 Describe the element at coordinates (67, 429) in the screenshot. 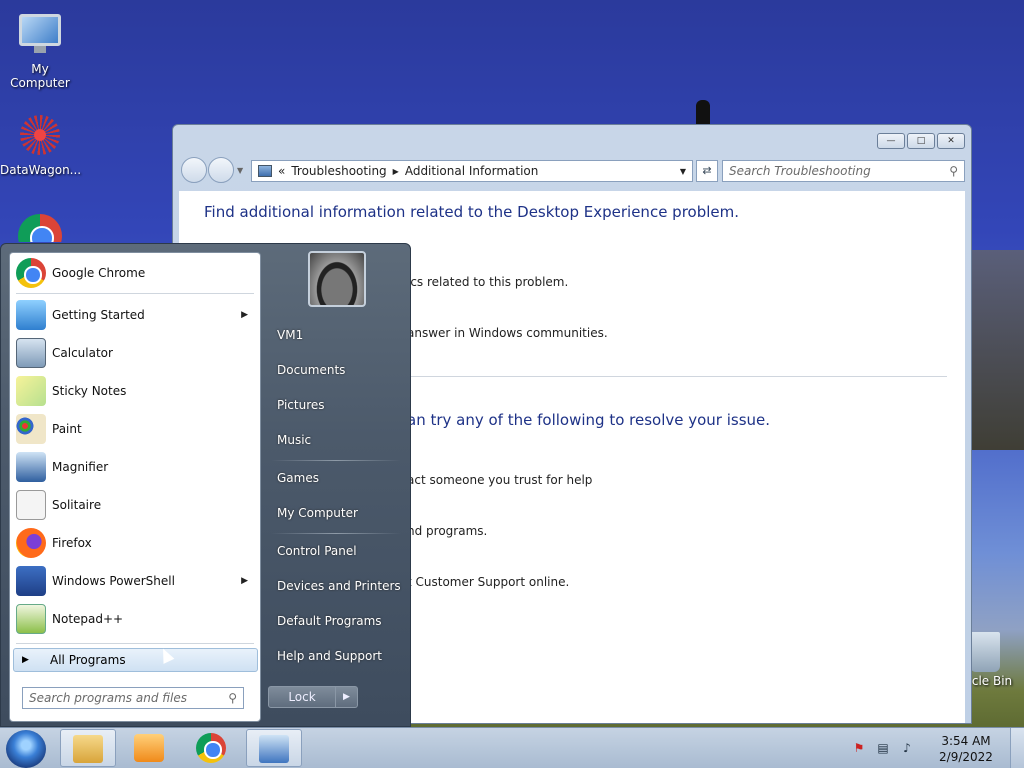

I see `program-label: Paint` at that location.